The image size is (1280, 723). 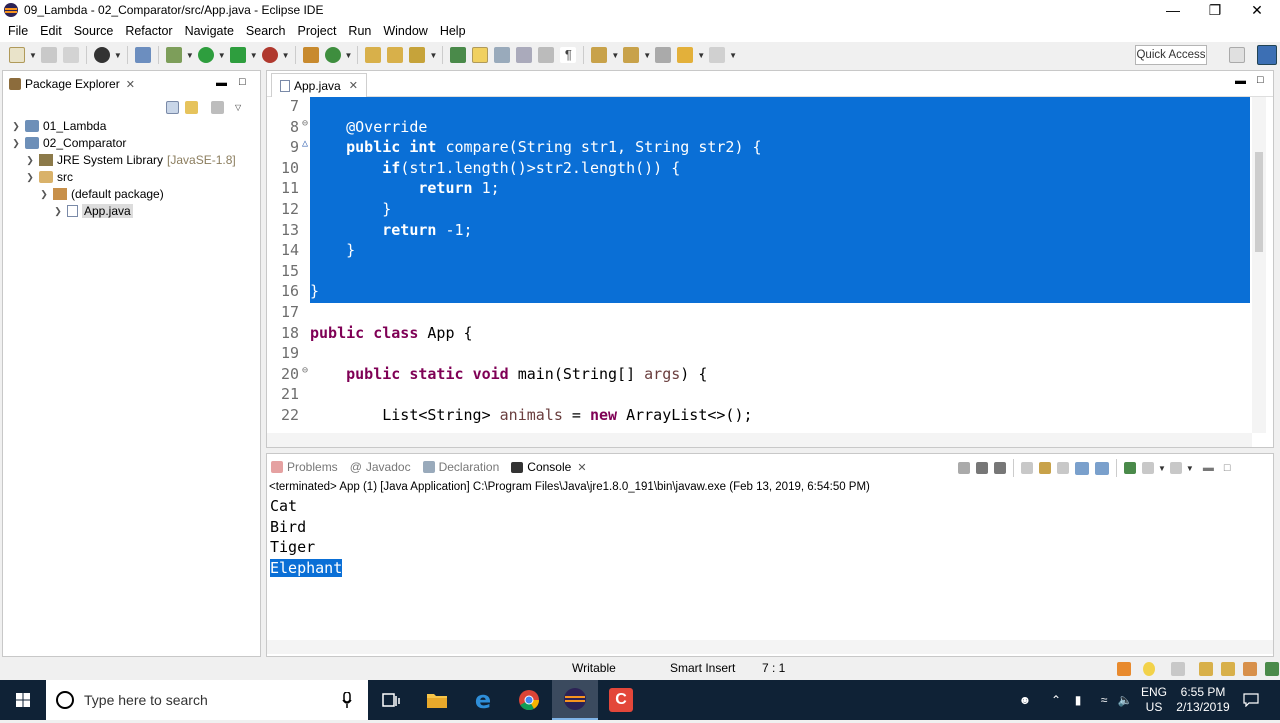 I want to click on people-icon: ☻, so click(x=1025, y=700).